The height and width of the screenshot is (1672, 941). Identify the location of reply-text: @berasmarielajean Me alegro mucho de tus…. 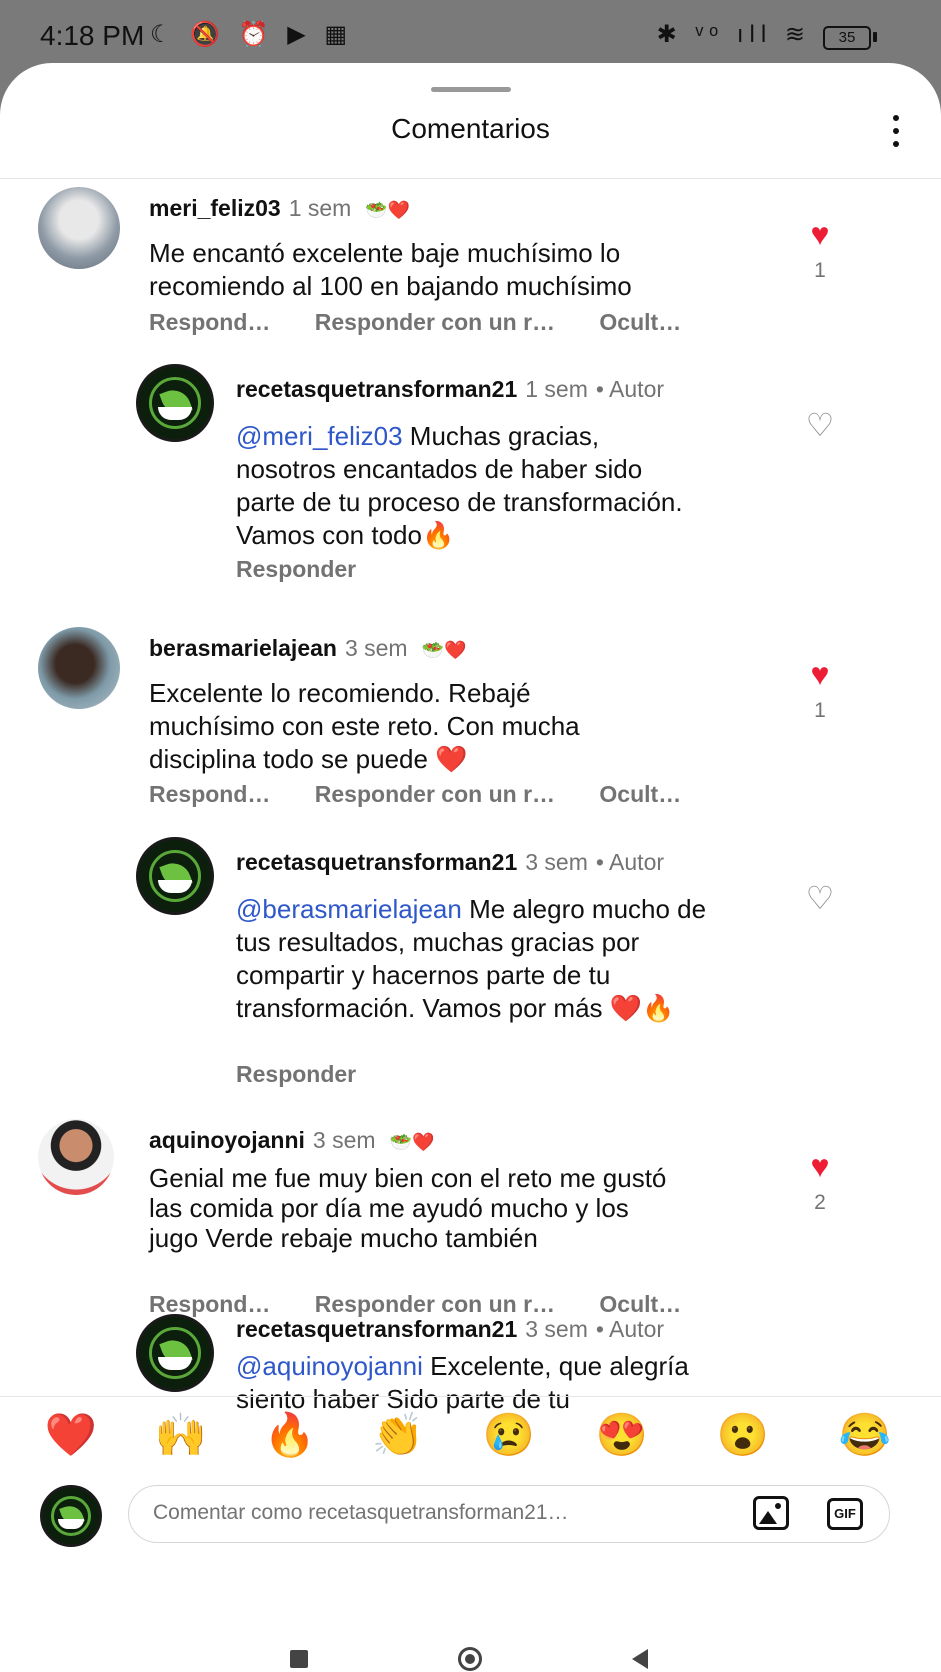
(471, 958).